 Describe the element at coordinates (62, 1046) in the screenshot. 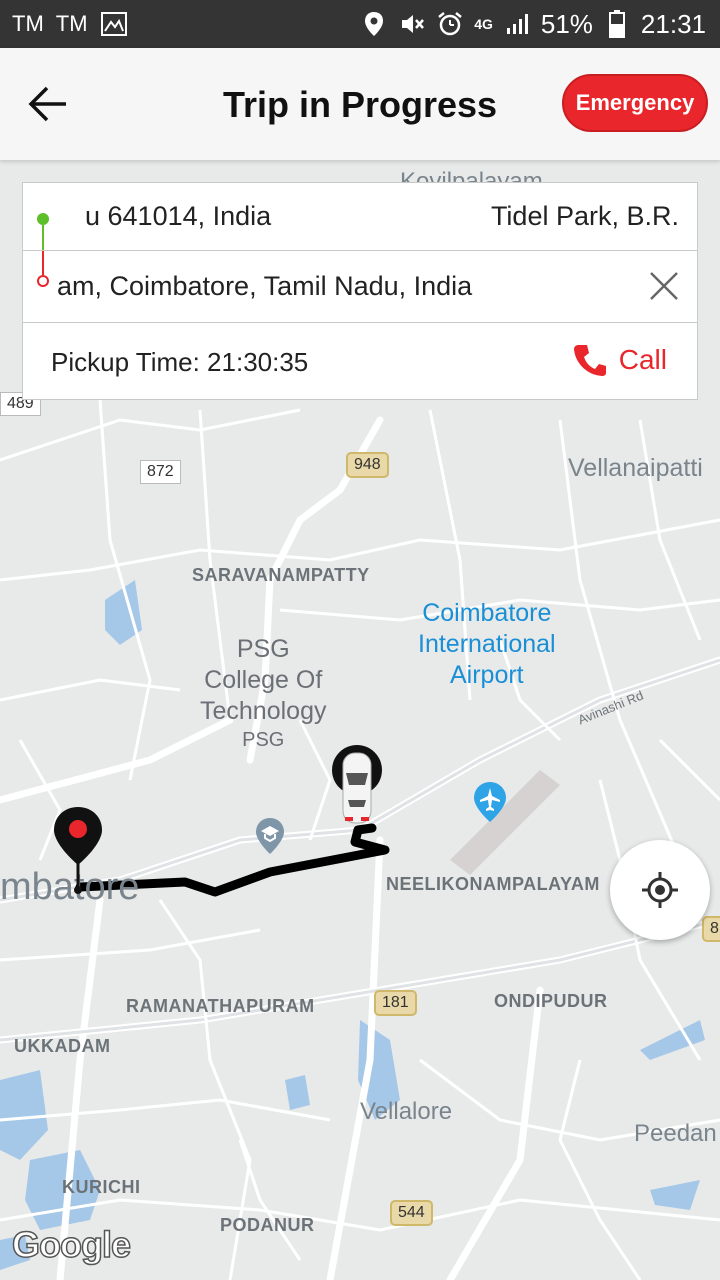

I see `map-label-ukkadam: UKKADAM` at that location.